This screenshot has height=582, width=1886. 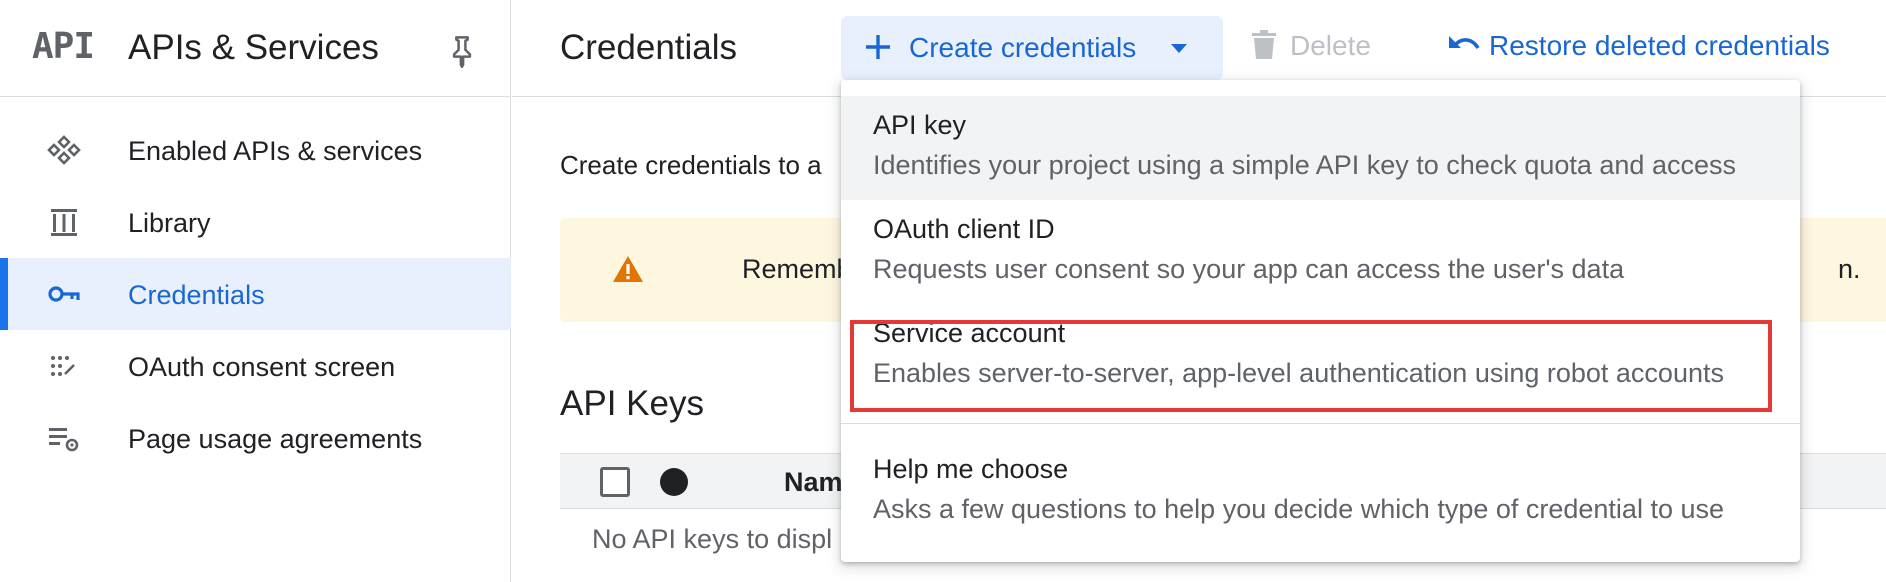 I want to click on warning-icon, so click(x=628, y=269).